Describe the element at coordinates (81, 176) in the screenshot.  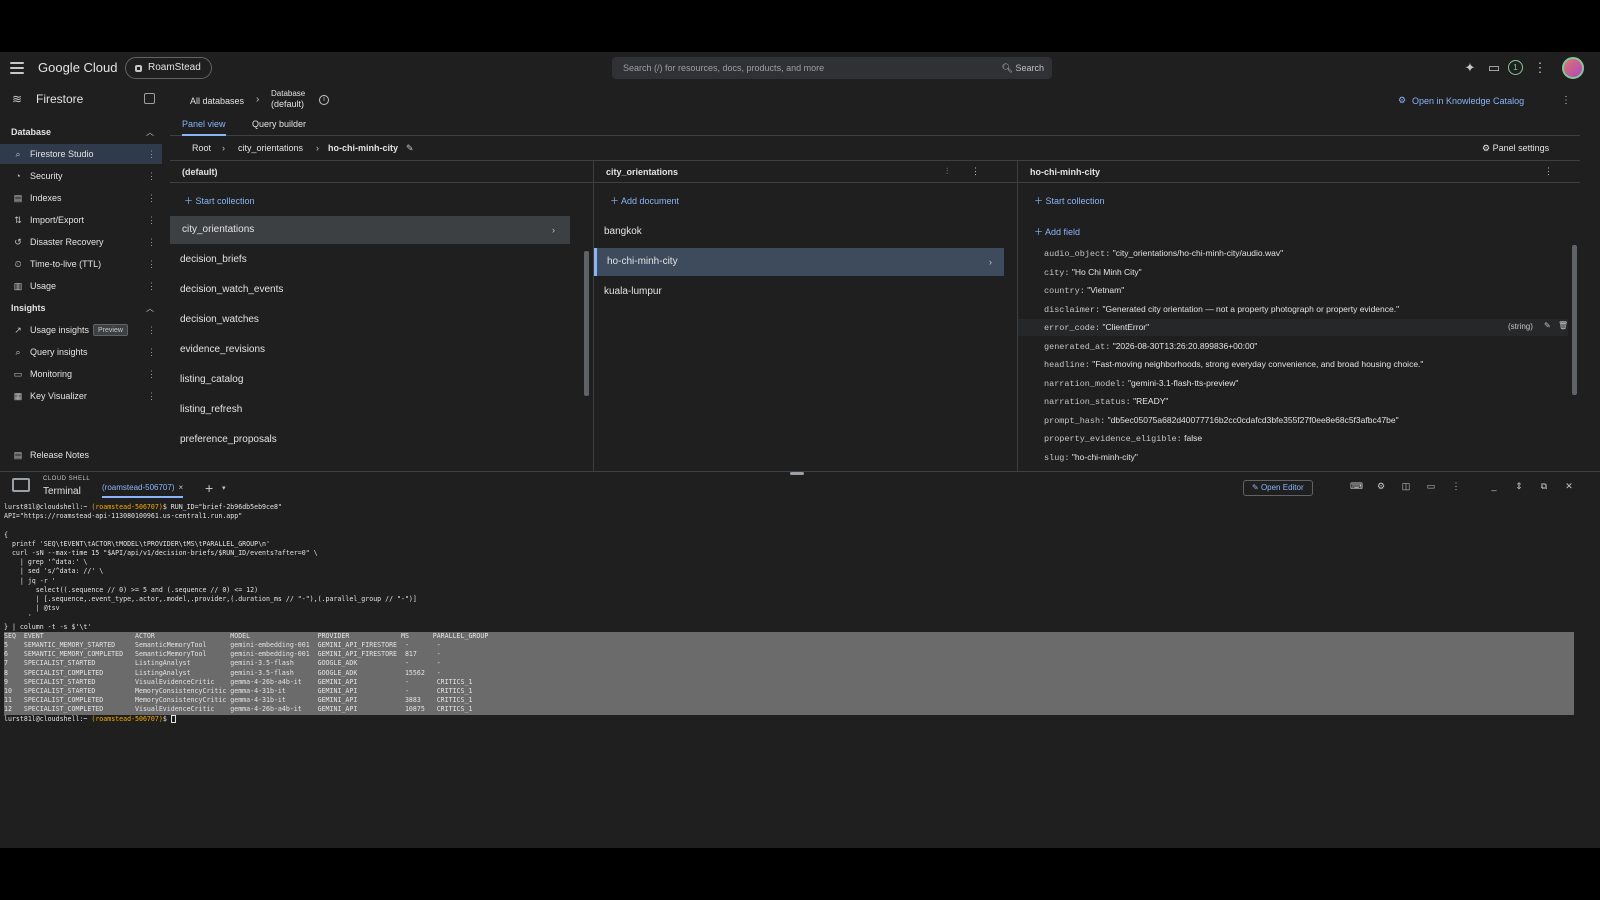
I see `sidebar-item-security: ◔ Security ⋮` at that location.